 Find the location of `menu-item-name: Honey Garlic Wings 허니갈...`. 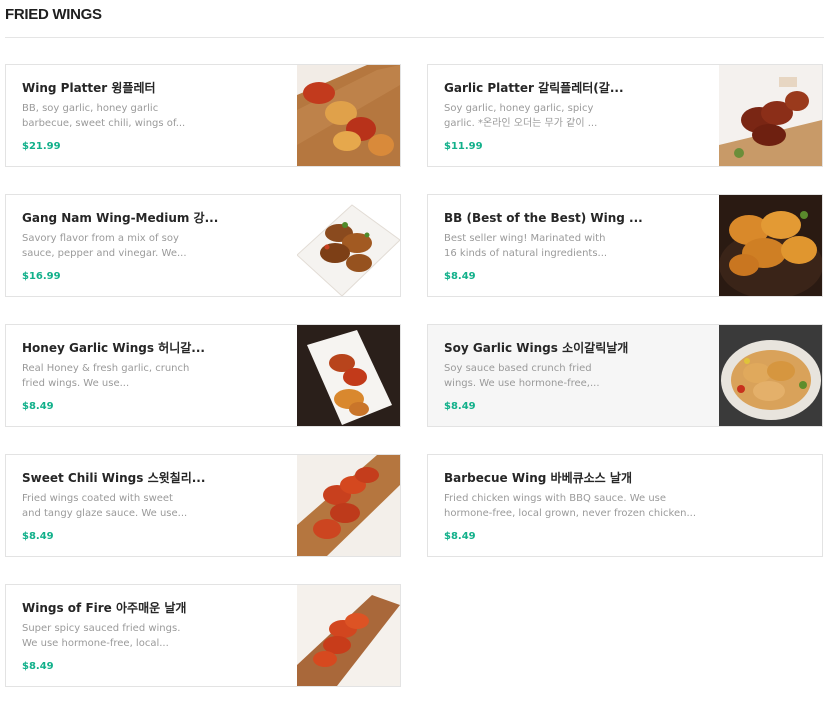

menu-item-name: Honey Garlic Wings 허니갈... is located at coordinates (113, 348).